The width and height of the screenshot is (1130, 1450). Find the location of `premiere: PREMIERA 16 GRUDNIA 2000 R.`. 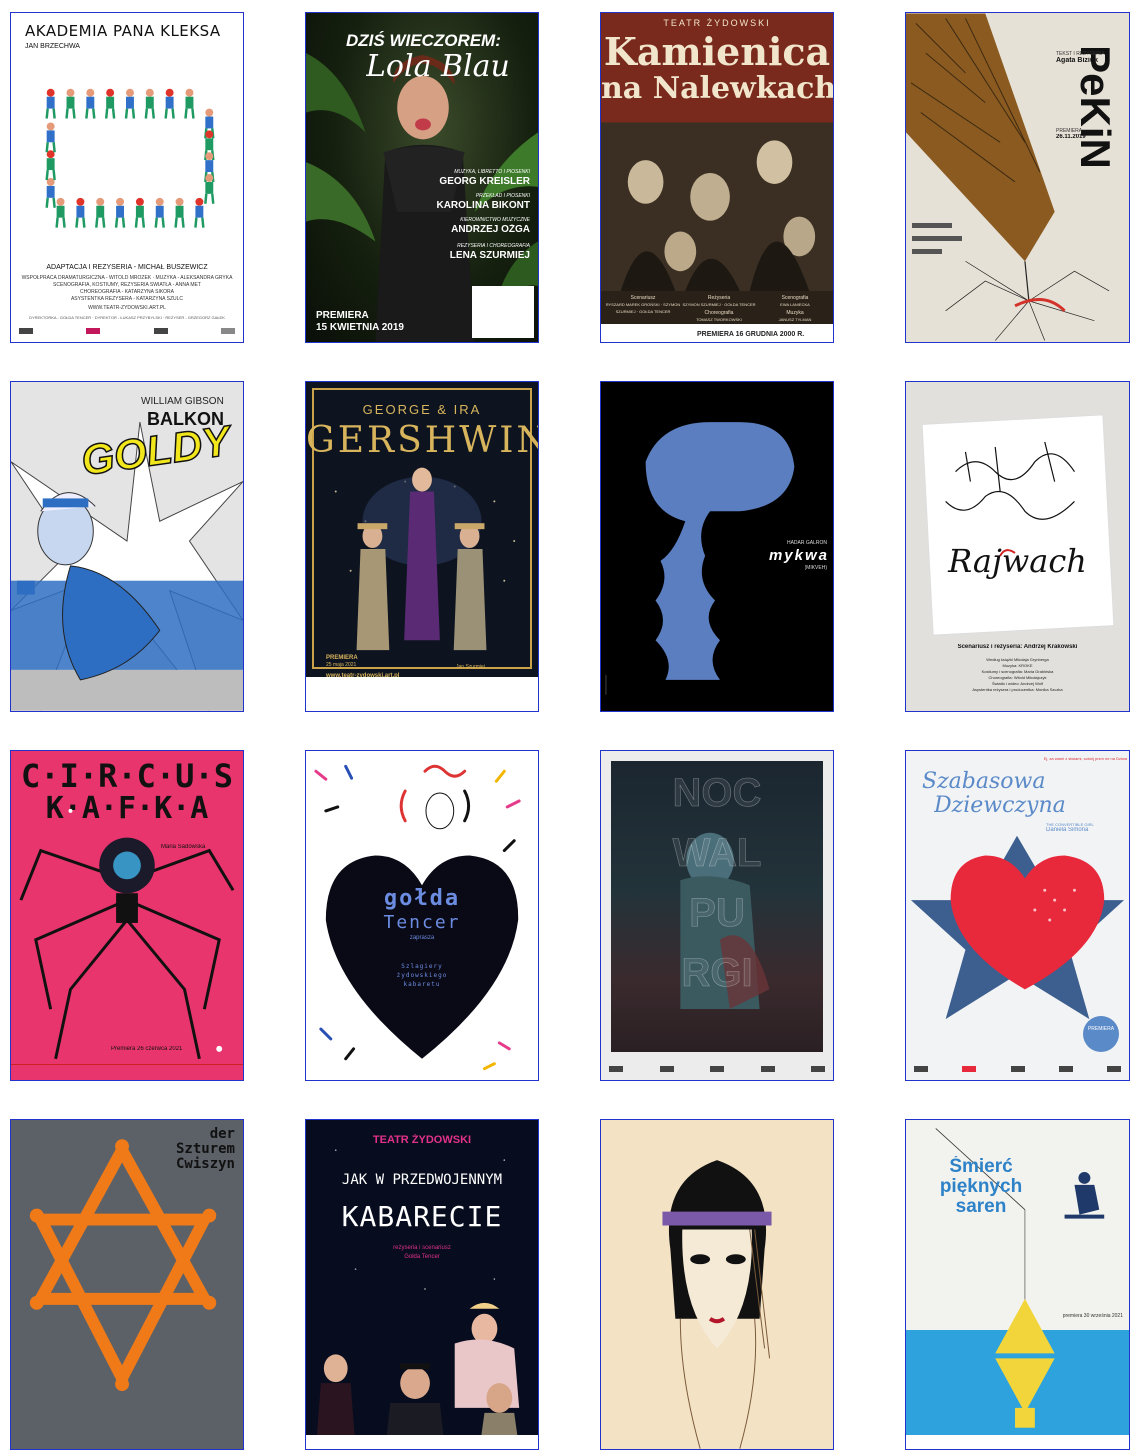

premiere: PREMIERA 16 GRUDNIA 2000 R. is located at coordinates (751, 334).